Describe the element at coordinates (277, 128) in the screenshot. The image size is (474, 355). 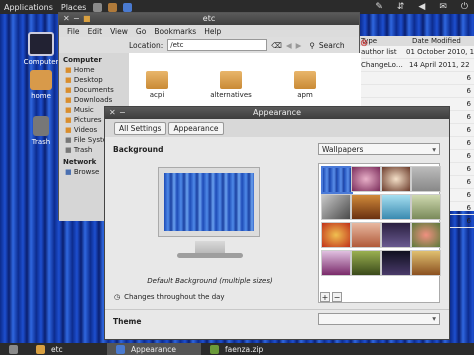
I see `settings-tabs: All Settings Appearance` at that location.